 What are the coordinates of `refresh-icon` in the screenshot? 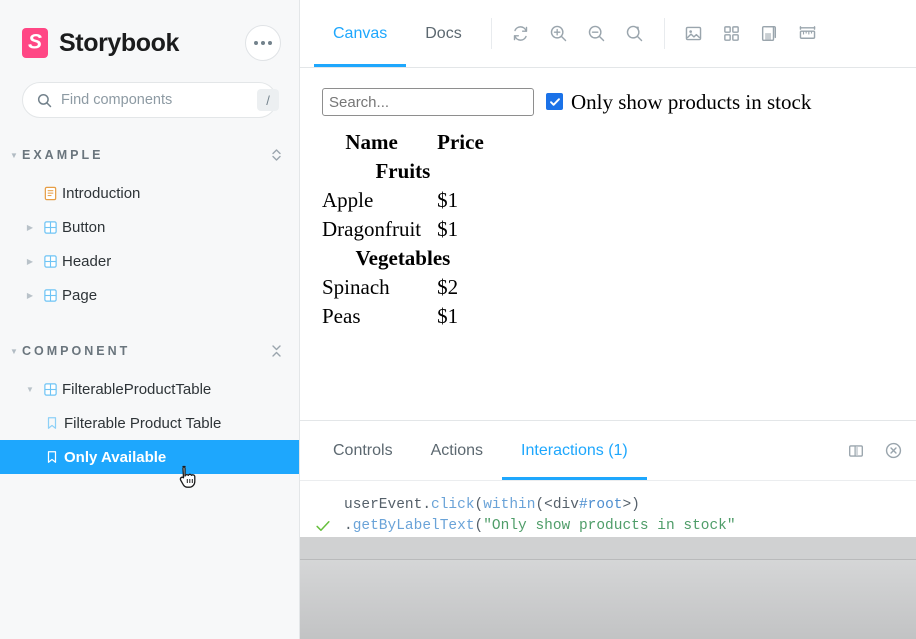 It's located at (521, 33).